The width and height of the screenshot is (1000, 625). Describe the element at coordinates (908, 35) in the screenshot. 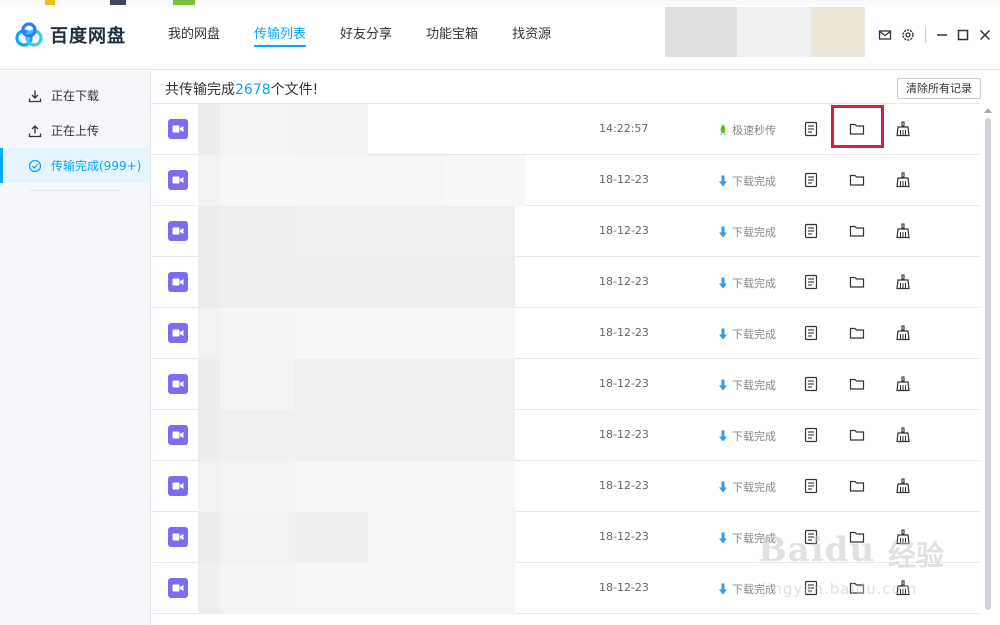

I see `settings-icon` at that location.